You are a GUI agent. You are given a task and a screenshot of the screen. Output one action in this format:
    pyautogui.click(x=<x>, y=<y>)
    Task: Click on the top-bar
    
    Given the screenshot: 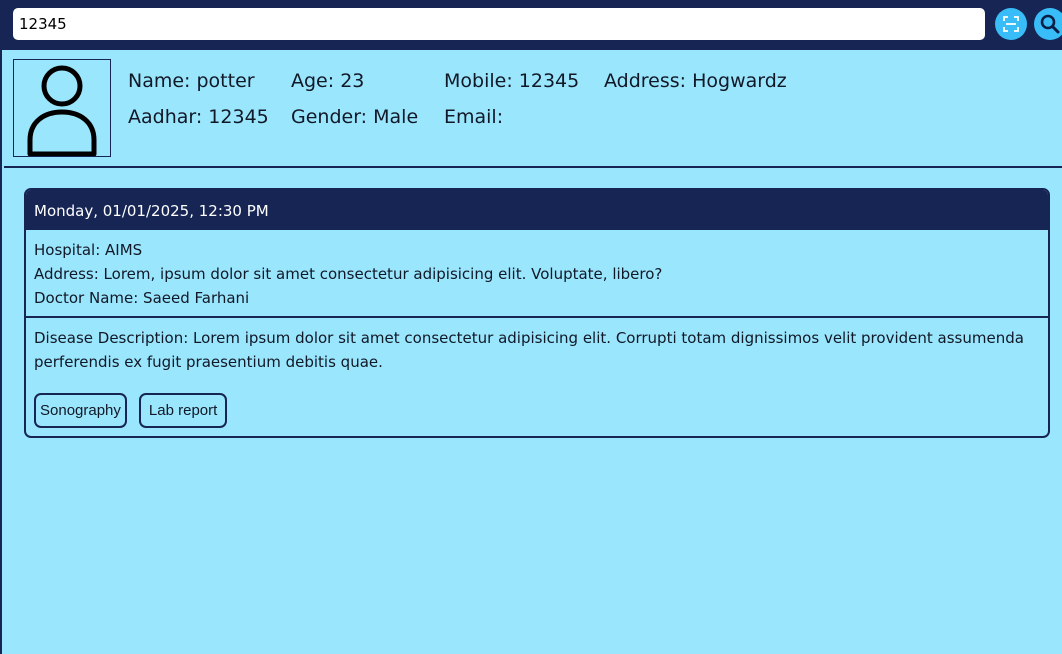 What is the action you would take?
    pyautogui.click(x=532, y=25)
    